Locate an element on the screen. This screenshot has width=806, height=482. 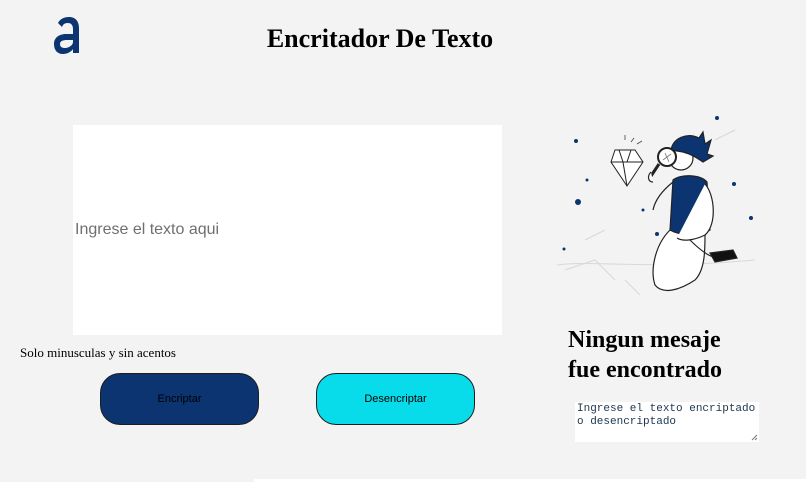
no-message-line-1: Ningun mesaje is located at coordinates (644, 340).